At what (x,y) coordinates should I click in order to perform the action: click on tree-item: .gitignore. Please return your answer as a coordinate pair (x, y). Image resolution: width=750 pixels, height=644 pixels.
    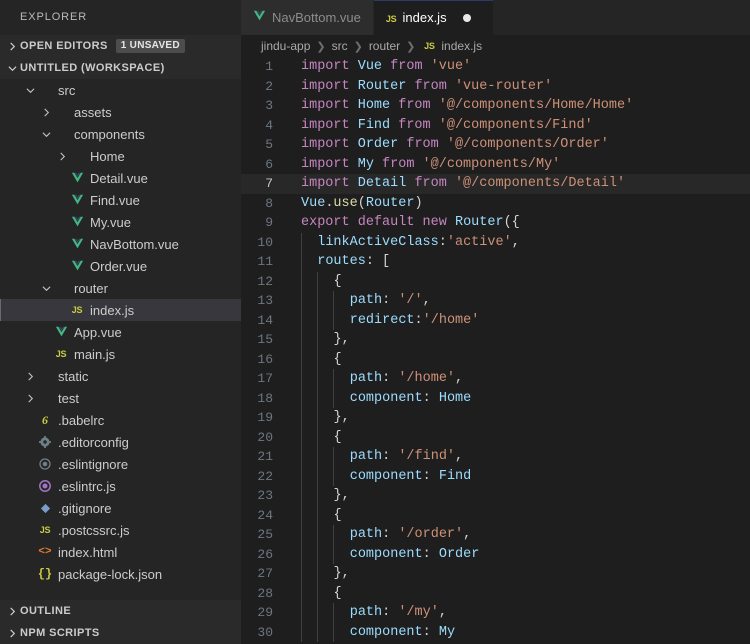
    Looking at the image, I should click on (120, 508).